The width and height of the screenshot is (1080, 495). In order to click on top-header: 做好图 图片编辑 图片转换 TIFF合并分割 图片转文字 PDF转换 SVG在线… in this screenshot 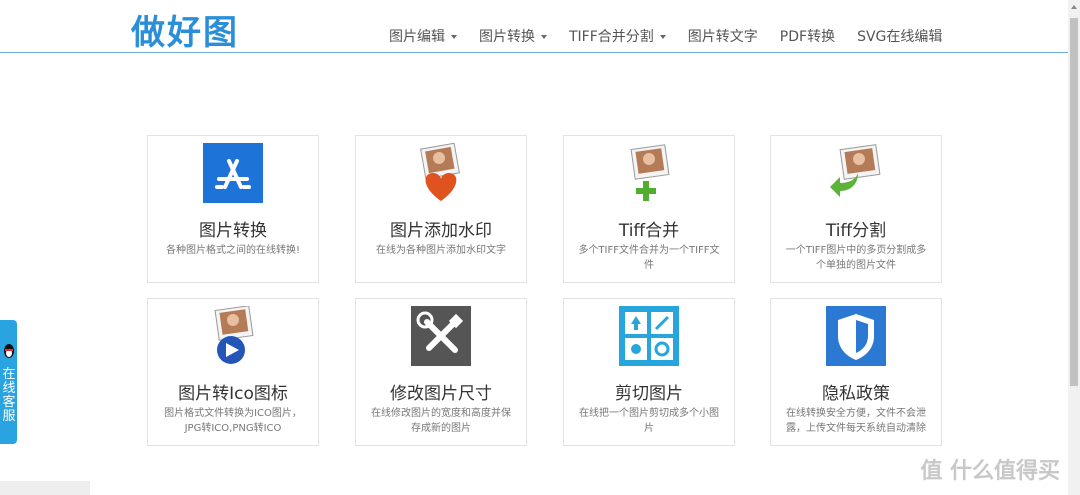, I will do `click(534, 26)`.